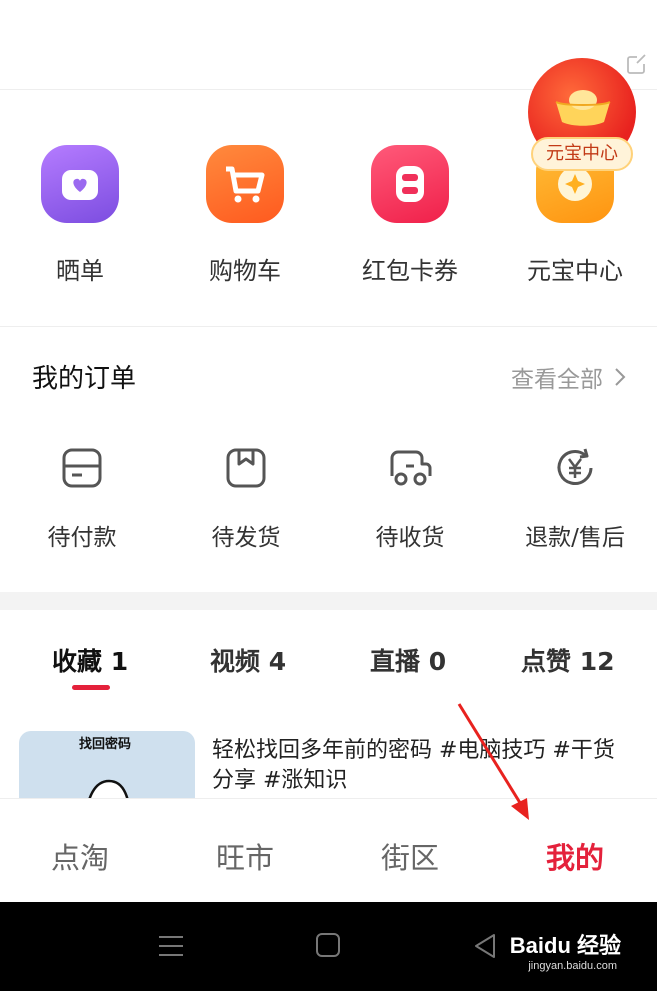 This screenshot has height=991, width=657. What do you see at coordinates (572, 966) in the screenshot?
I see `watermark-url: jingyan.baidu.com` at bounding box center [572, 966].